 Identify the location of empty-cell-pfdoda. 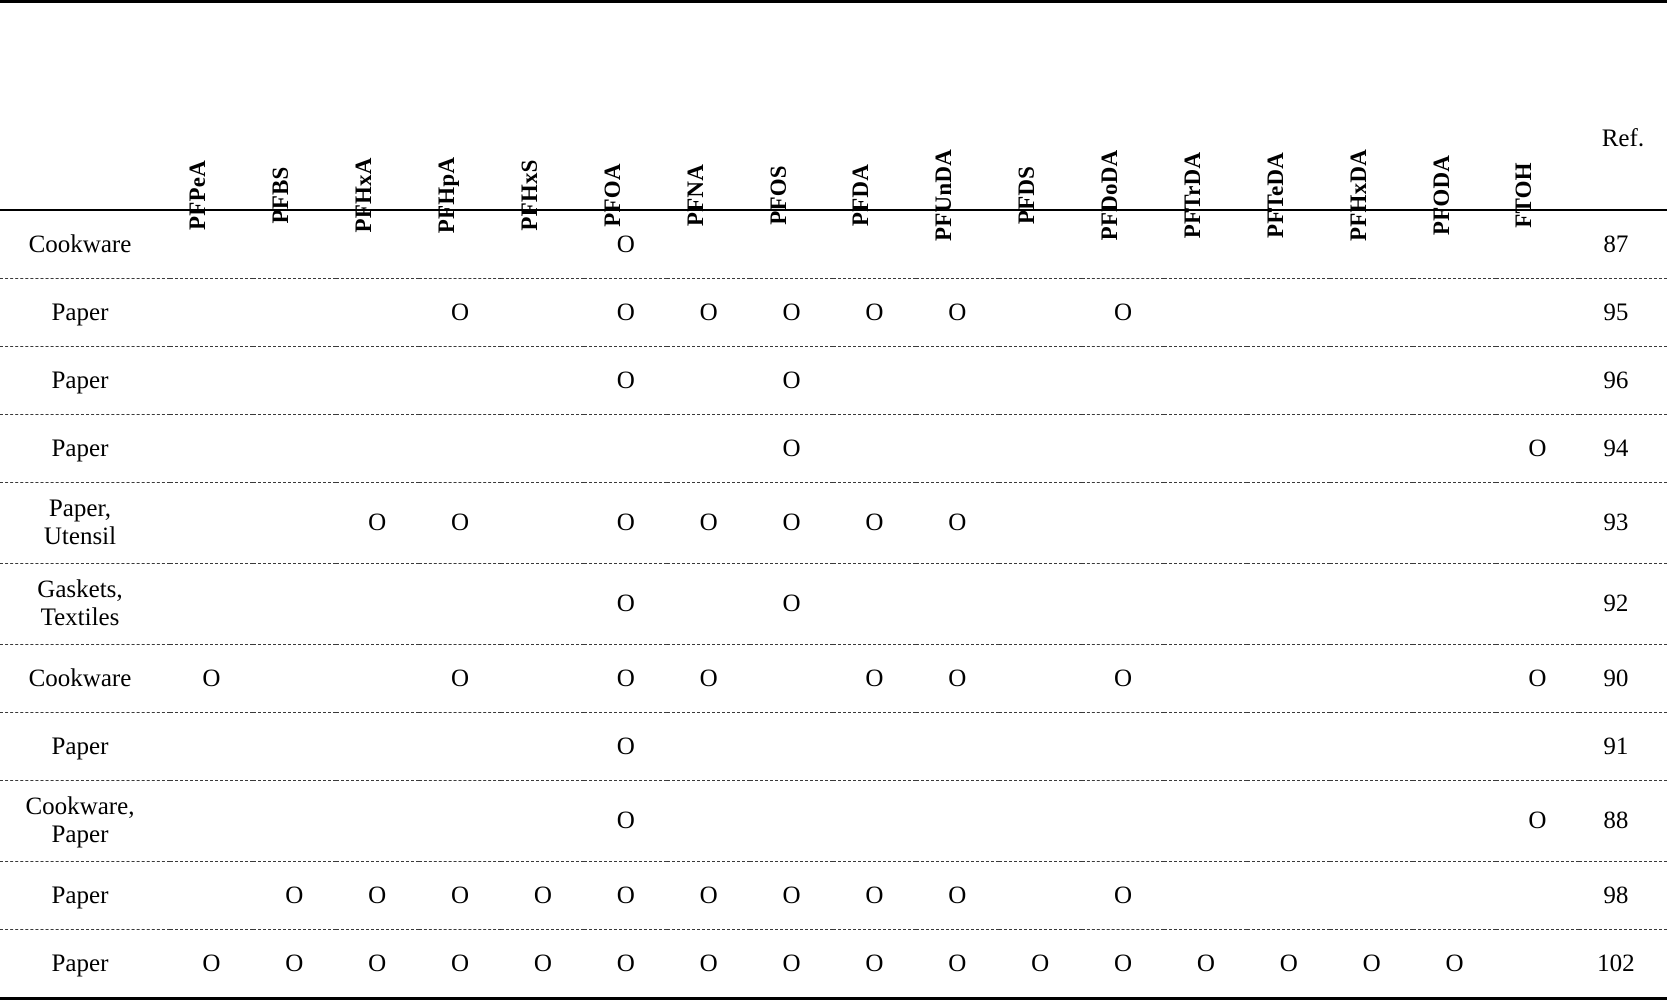
(1123, 244).